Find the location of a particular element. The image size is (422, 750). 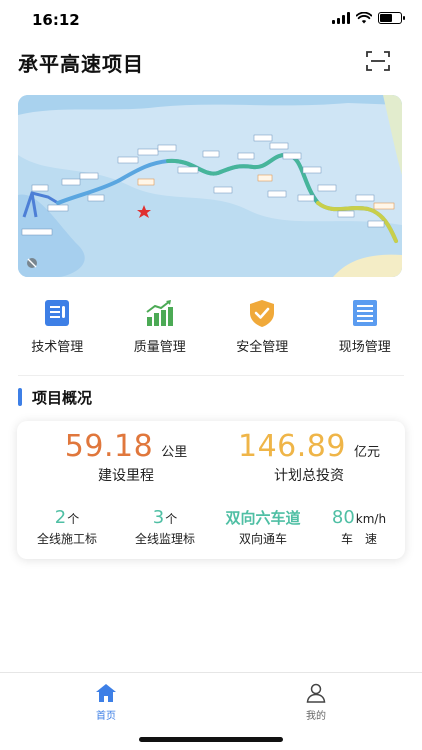

stat-speed-label: 车 速 is located at coordinates (358, 539).